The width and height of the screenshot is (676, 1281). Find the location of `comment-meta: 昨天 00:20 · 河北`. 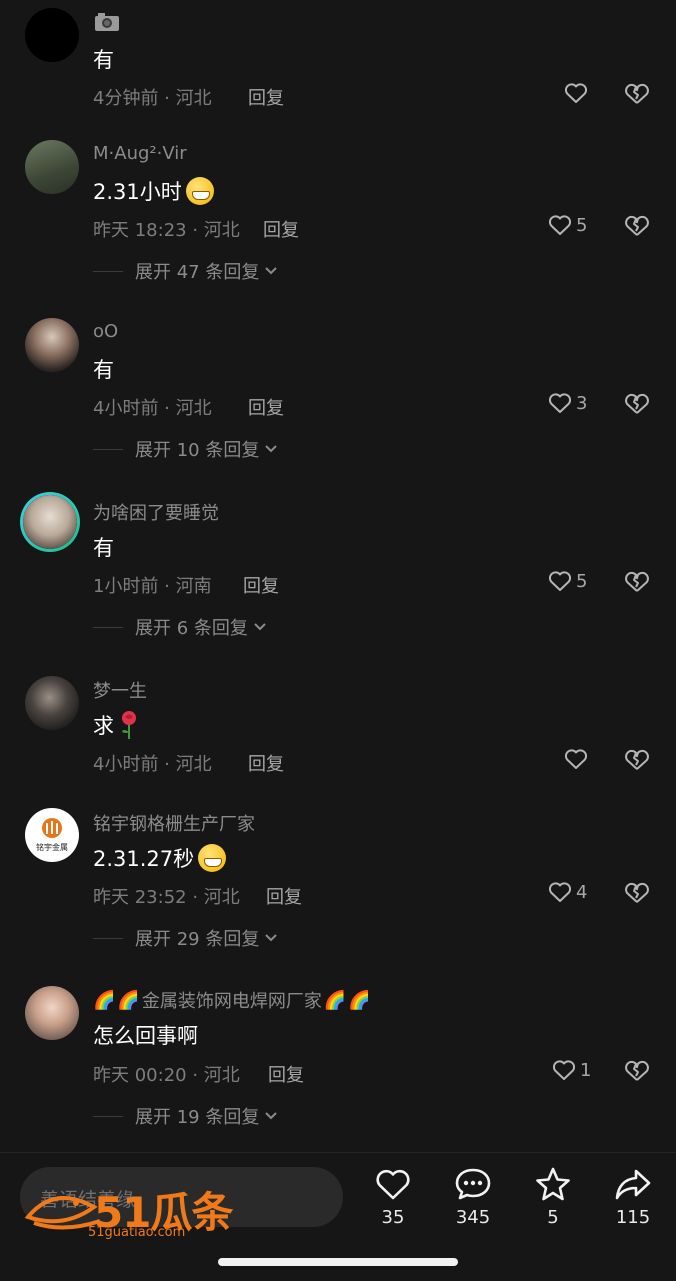

comment-meta: 昨天 00:20 · 河北 is located at coordinates (166, 1075).